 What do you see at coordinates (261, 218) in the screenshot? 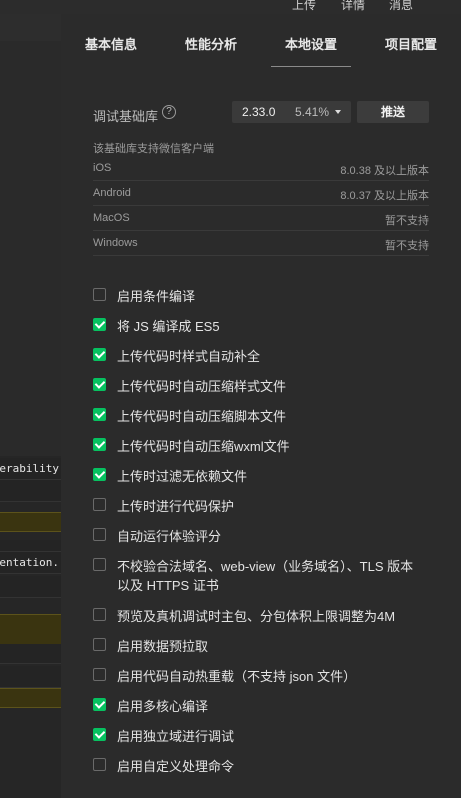
I see `support-row: MacOS 暂不支持` at bounding box center [261, 218].